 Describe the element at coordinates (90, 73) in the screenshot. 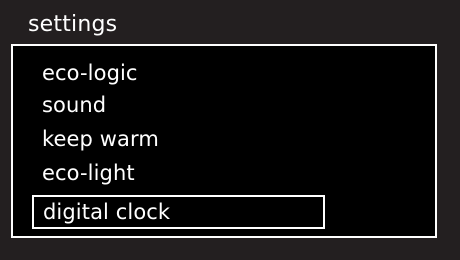

I see `menu-item-eco-logic: eco-logic` at that location.